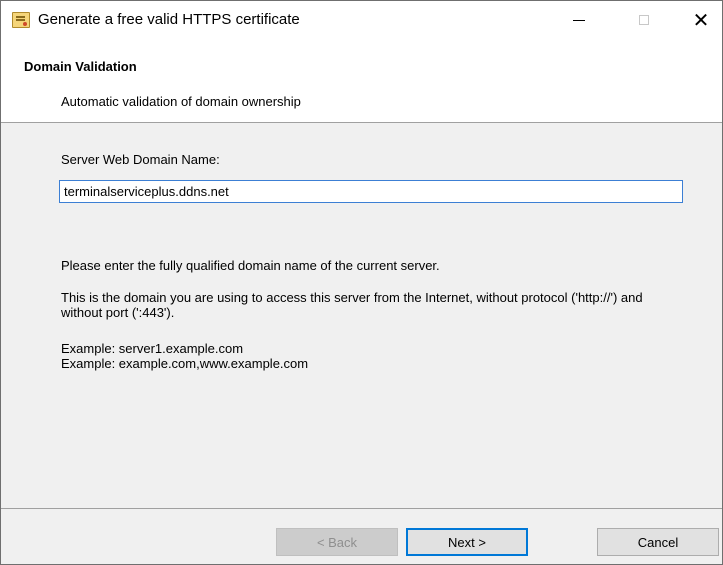 Image resolution: width=723 pixels, height=565 pixels. I want to click on minimize-icon, so click(579, 20).